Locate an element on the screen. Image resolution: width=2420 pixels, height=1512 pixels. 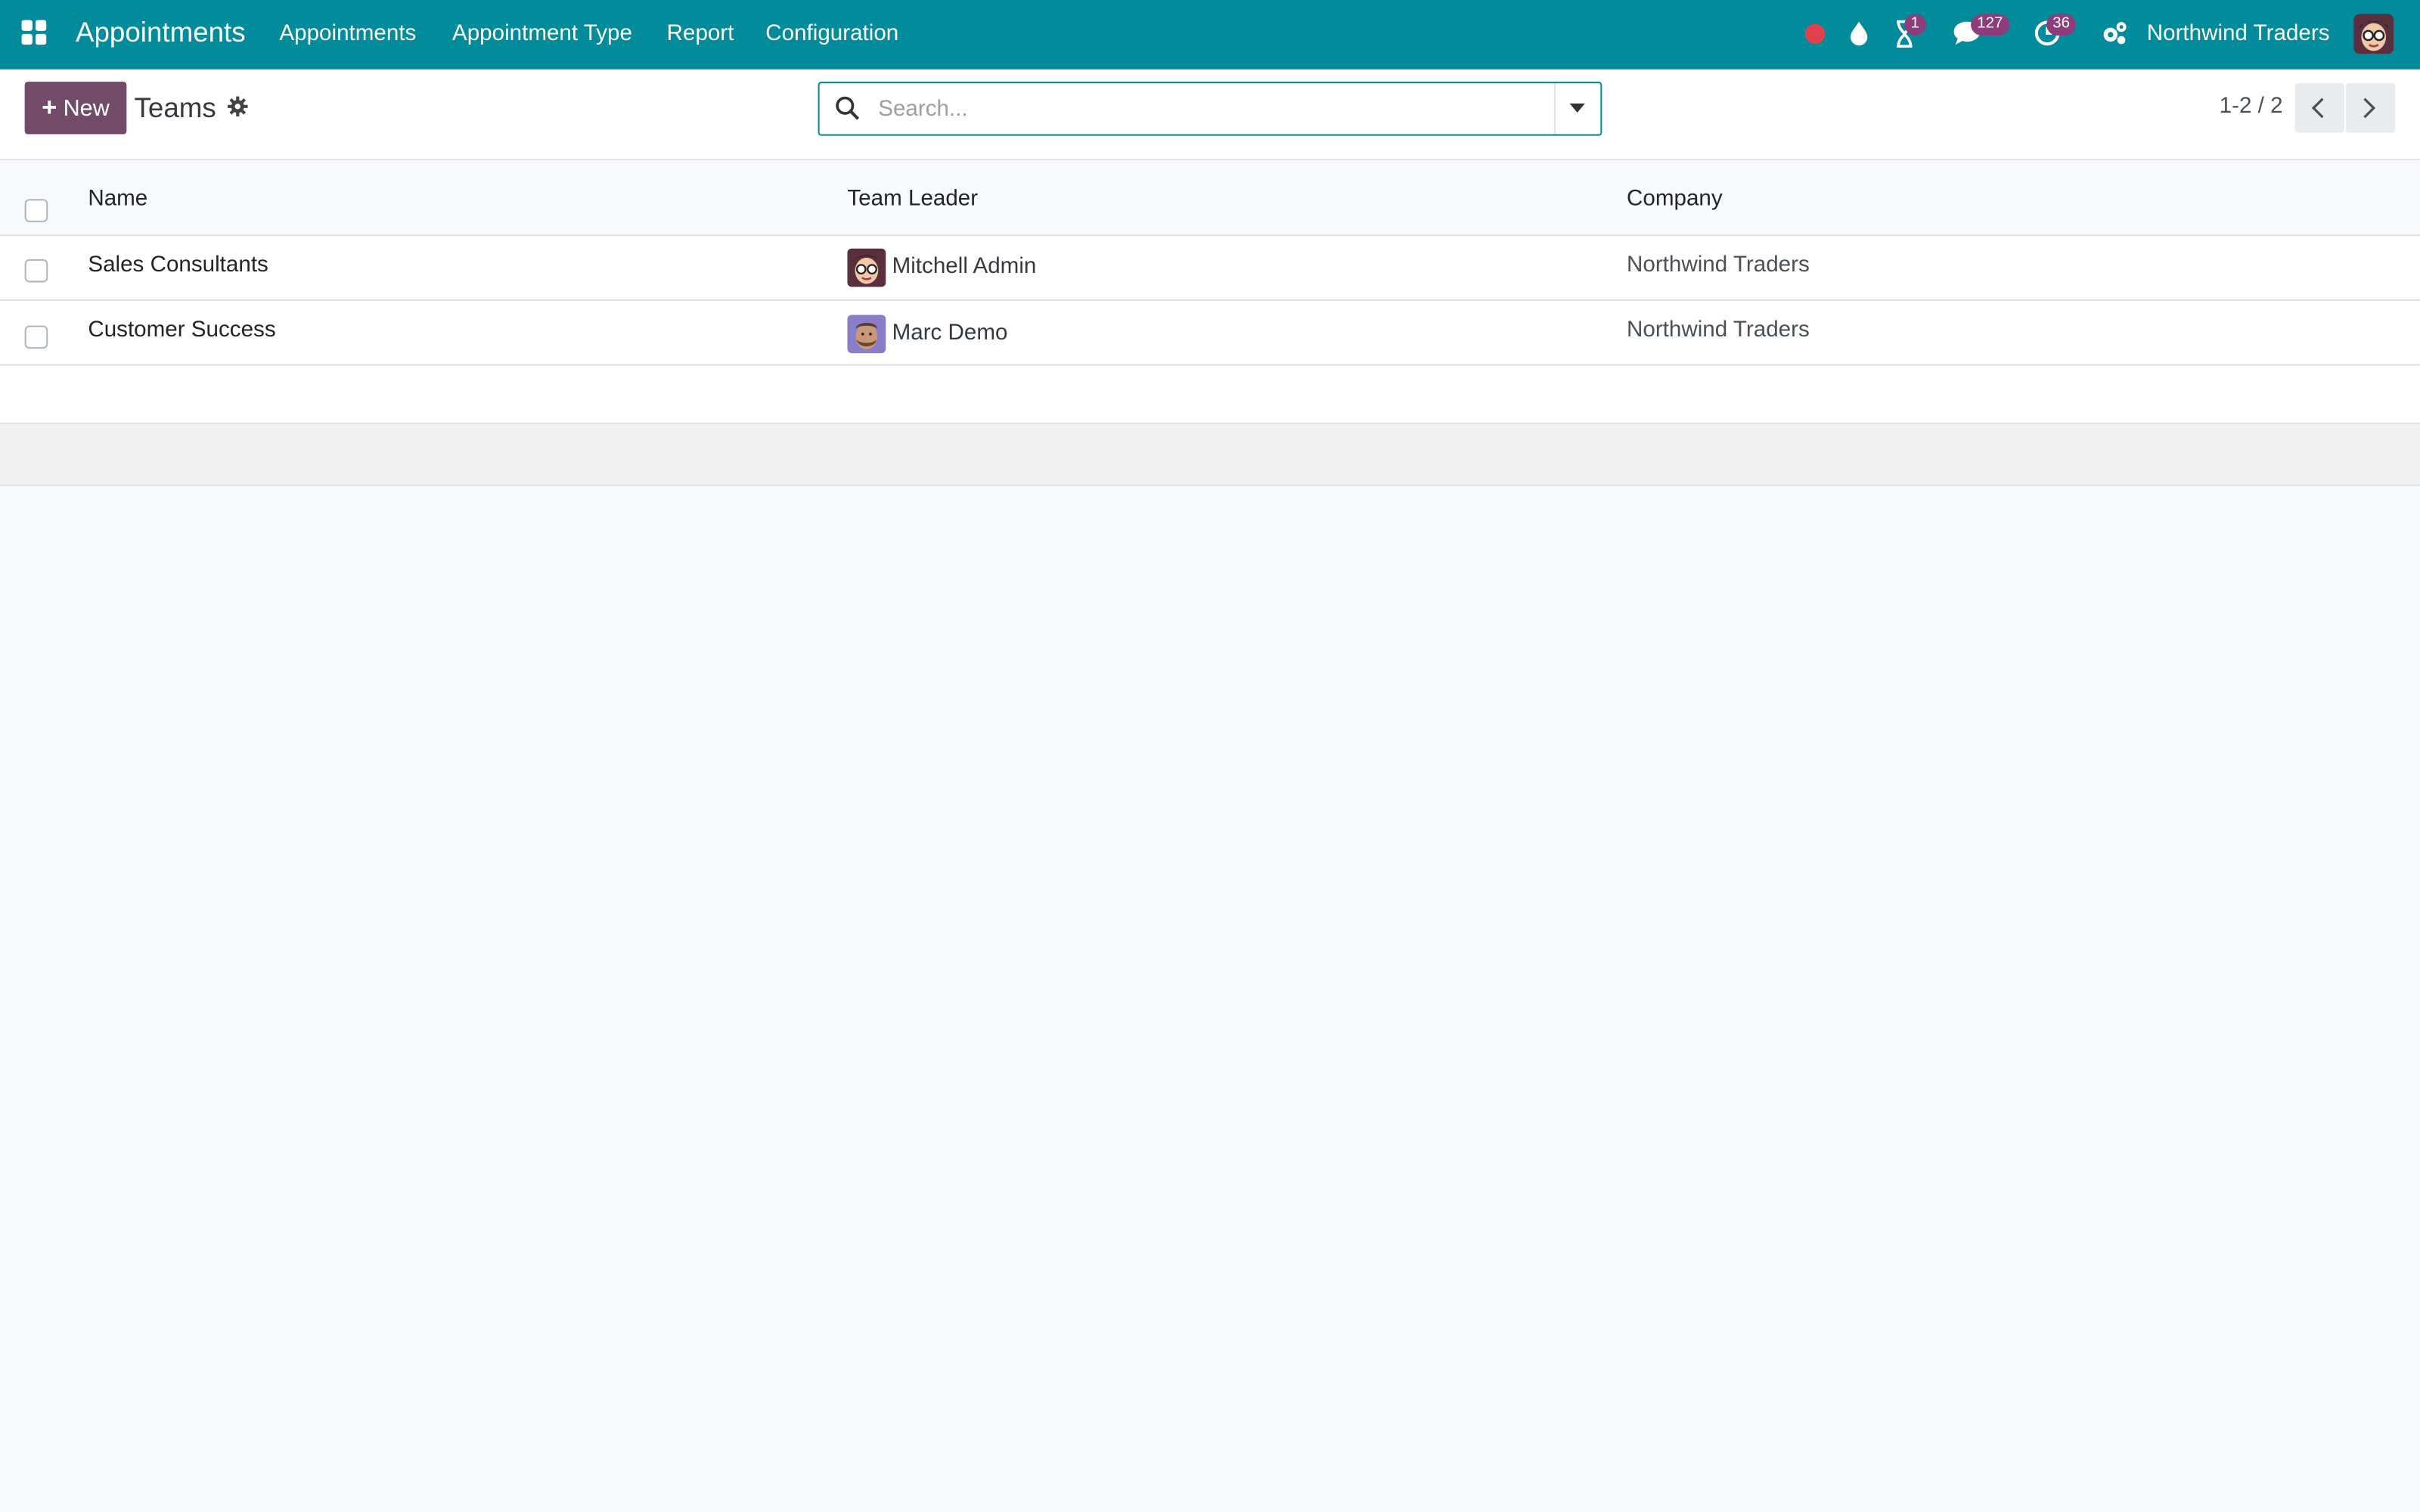
column-header-name: Name is located at coordinates (117, 200).